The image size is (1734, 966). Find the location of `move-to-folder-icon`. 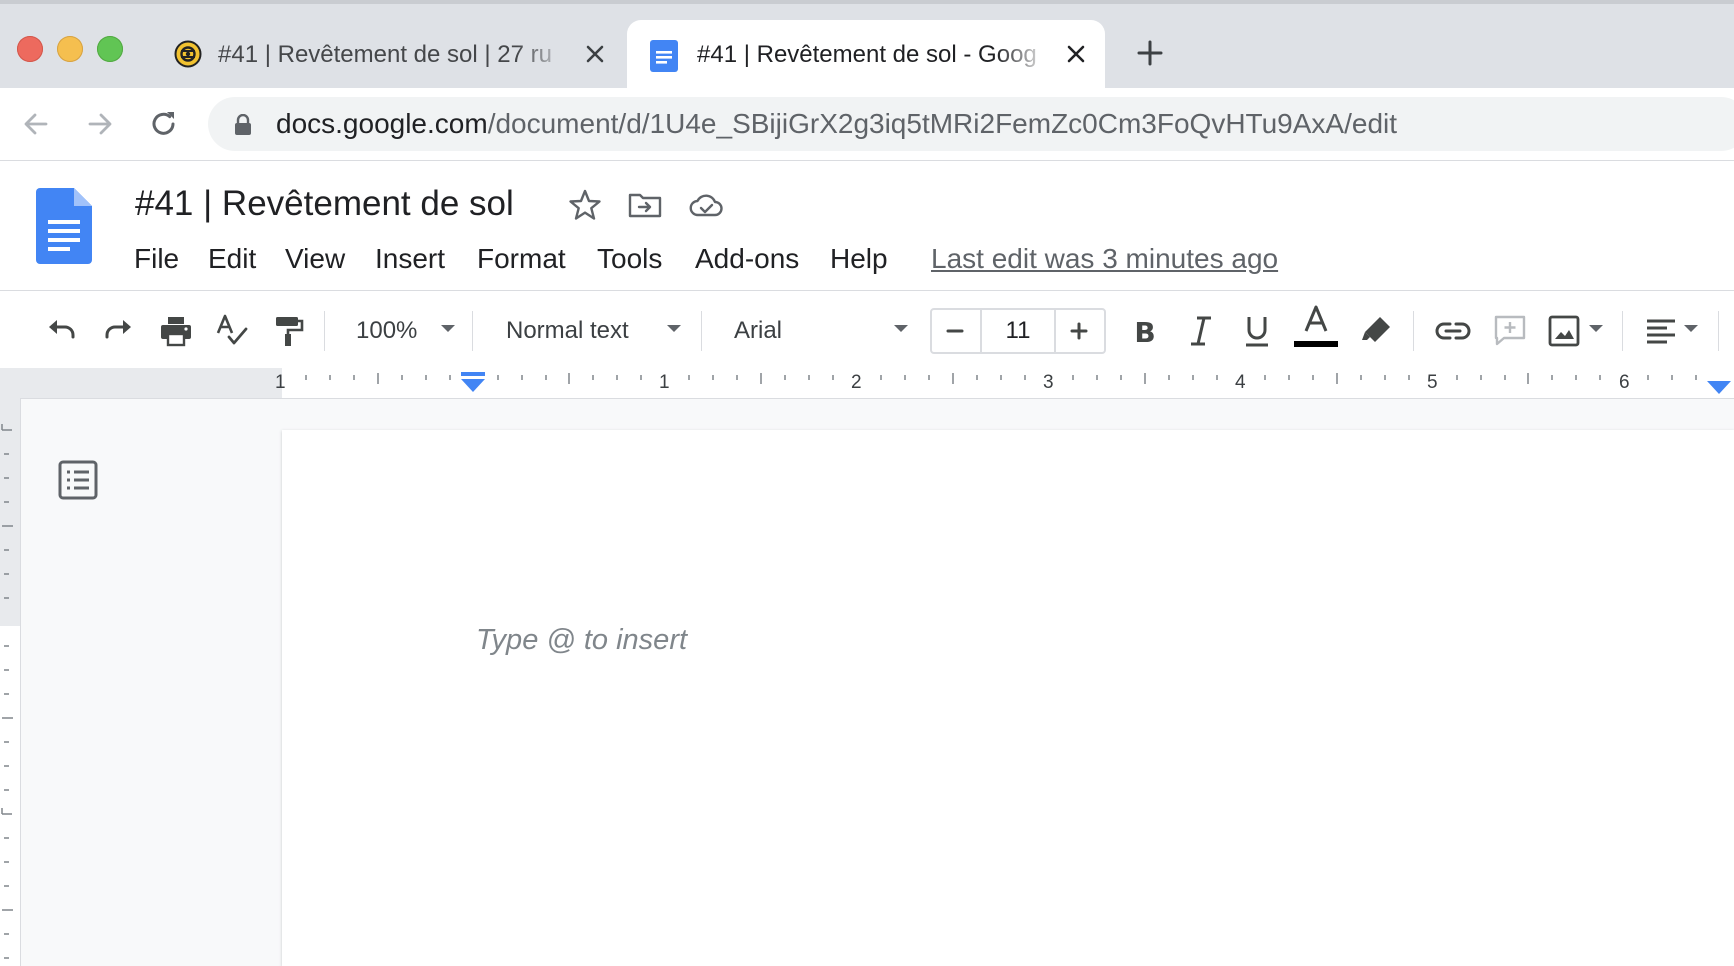

move-to-folder-icon is located at coordinates (644, 205).